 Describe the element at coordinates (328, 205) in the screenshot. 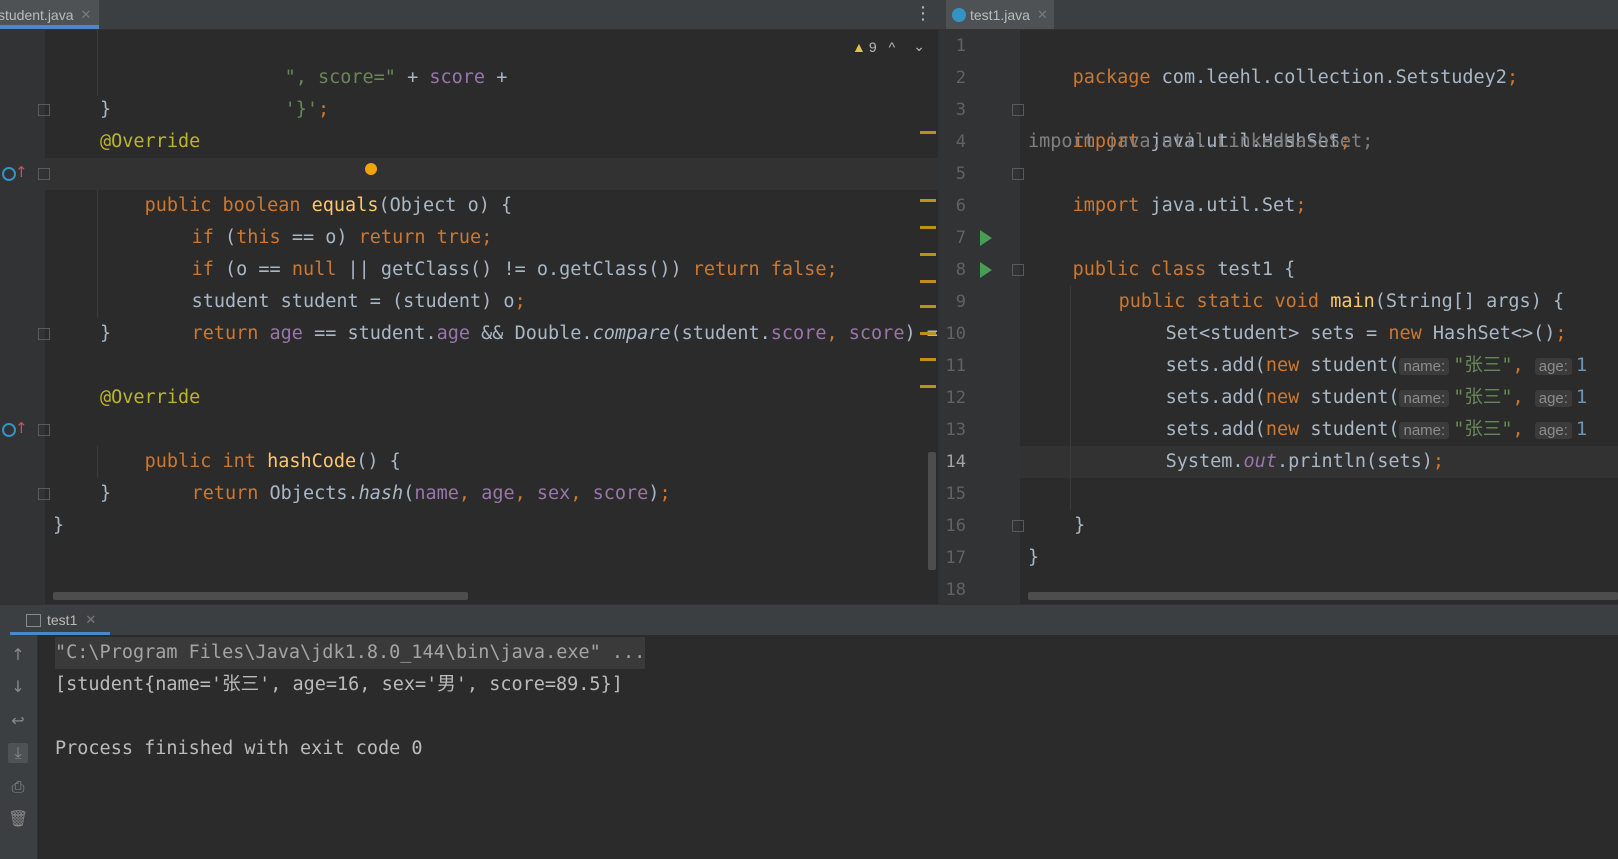

I see `code-line: public boolean equals(Object o) {` at that location.